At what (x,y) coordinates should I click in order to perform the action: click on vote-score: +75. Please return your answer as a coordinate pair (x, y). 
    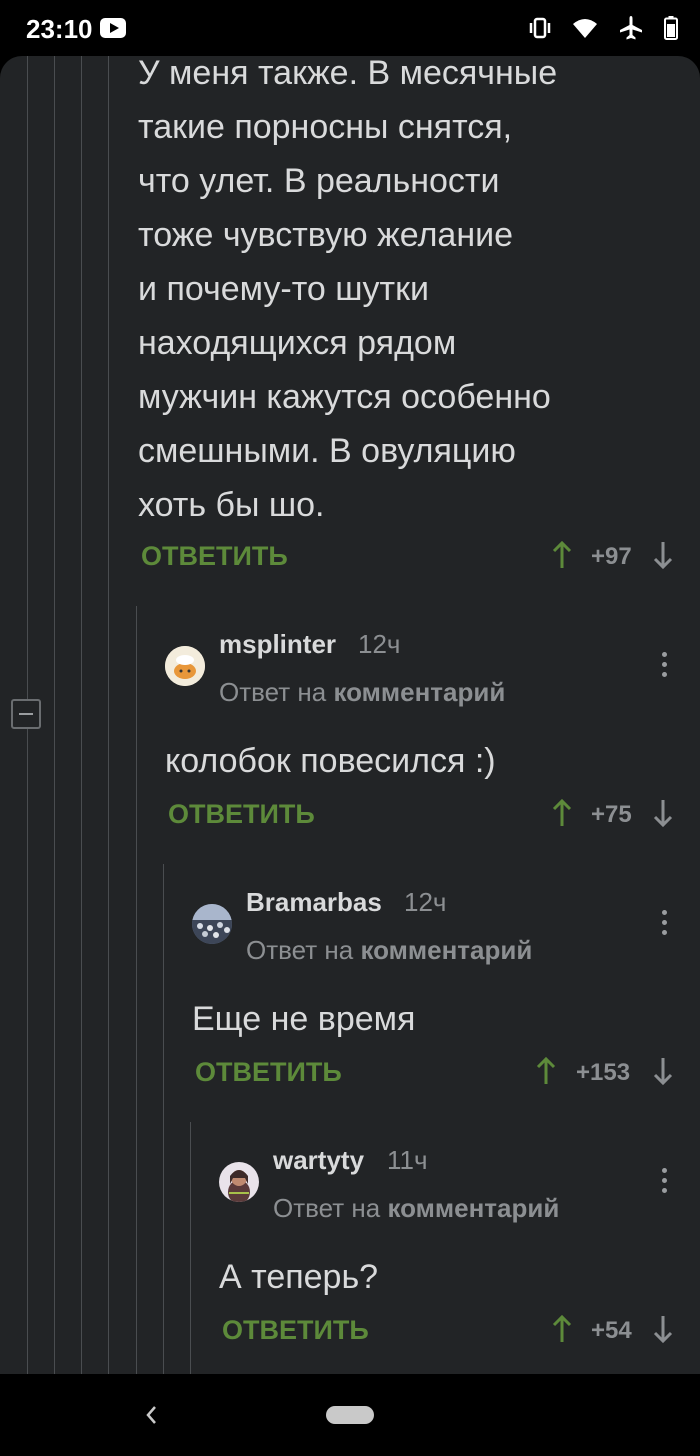
    Looking at the image, I should click on (611, 814).